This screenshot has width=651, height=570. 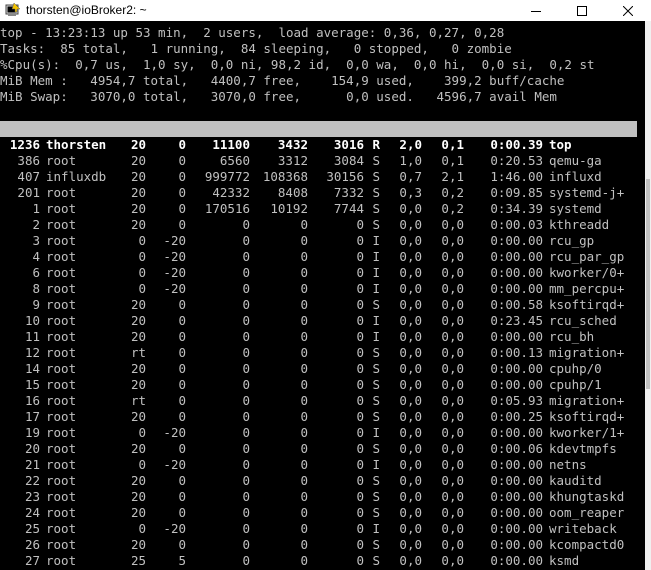 What do you see at coordinates (579, 224) in the screenshot?
I see `cell-cmd: kthreadd` at bounding box center [579, 224].